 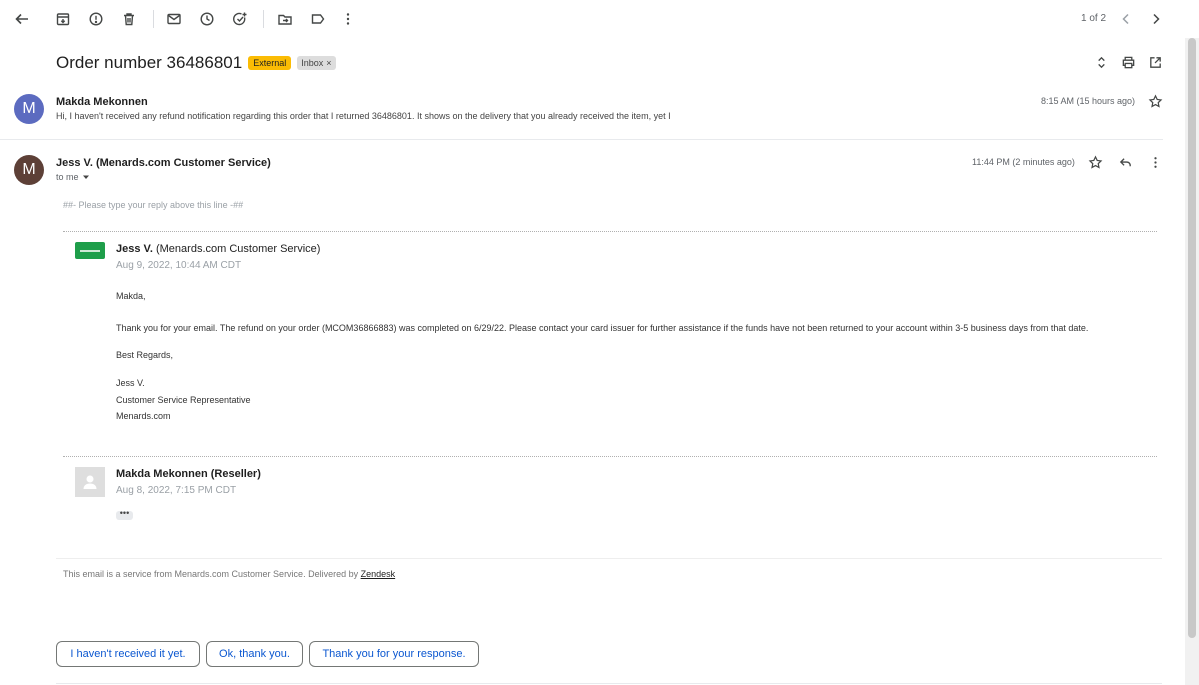 I want to click on report-spam-icon, so click(x=96, y=19).